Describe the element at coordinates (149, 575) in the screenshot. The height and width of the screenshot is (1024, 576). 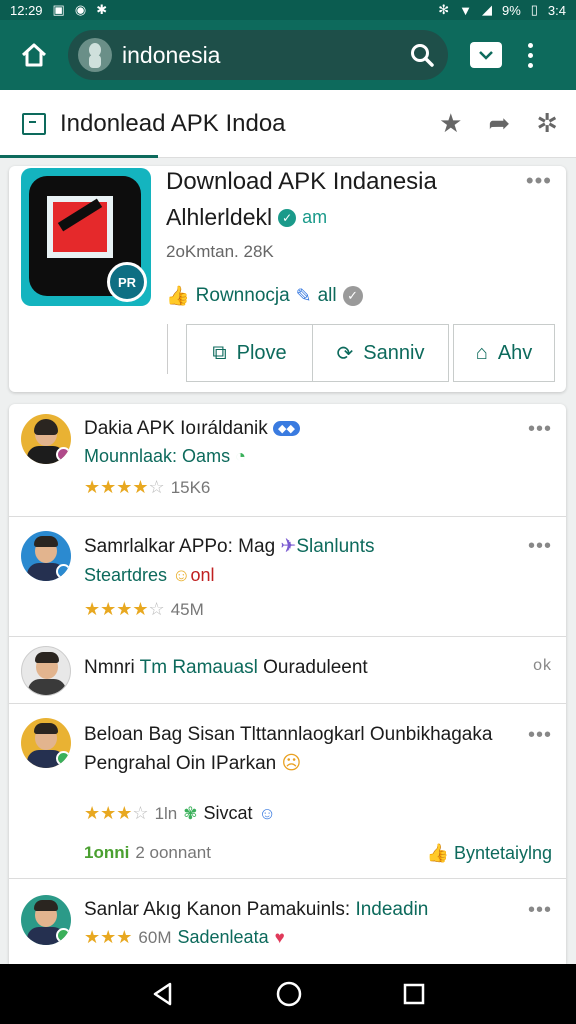
I see `item-subtitle: Steartdres ☺onl` at that location.